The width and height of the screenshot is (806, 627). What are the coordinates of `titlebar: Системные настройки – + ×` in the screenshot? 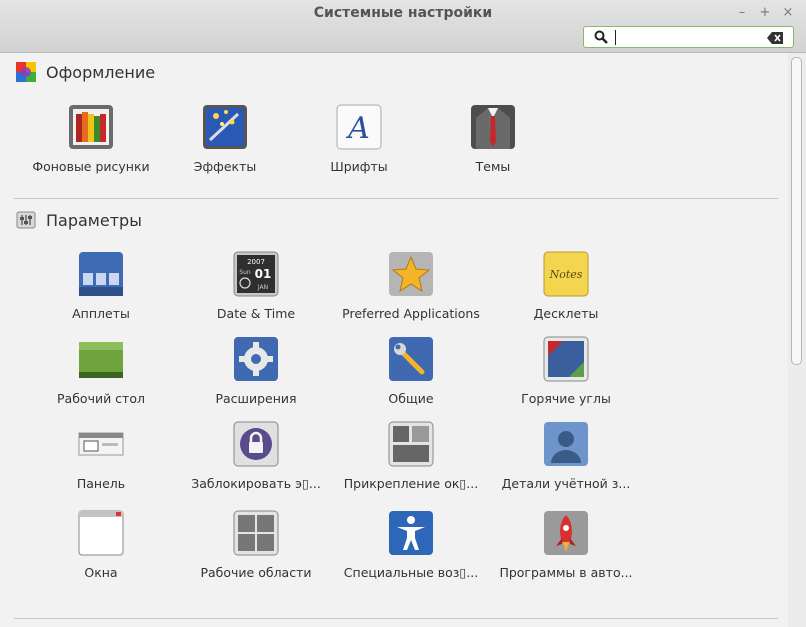 It's located at (403, 26).